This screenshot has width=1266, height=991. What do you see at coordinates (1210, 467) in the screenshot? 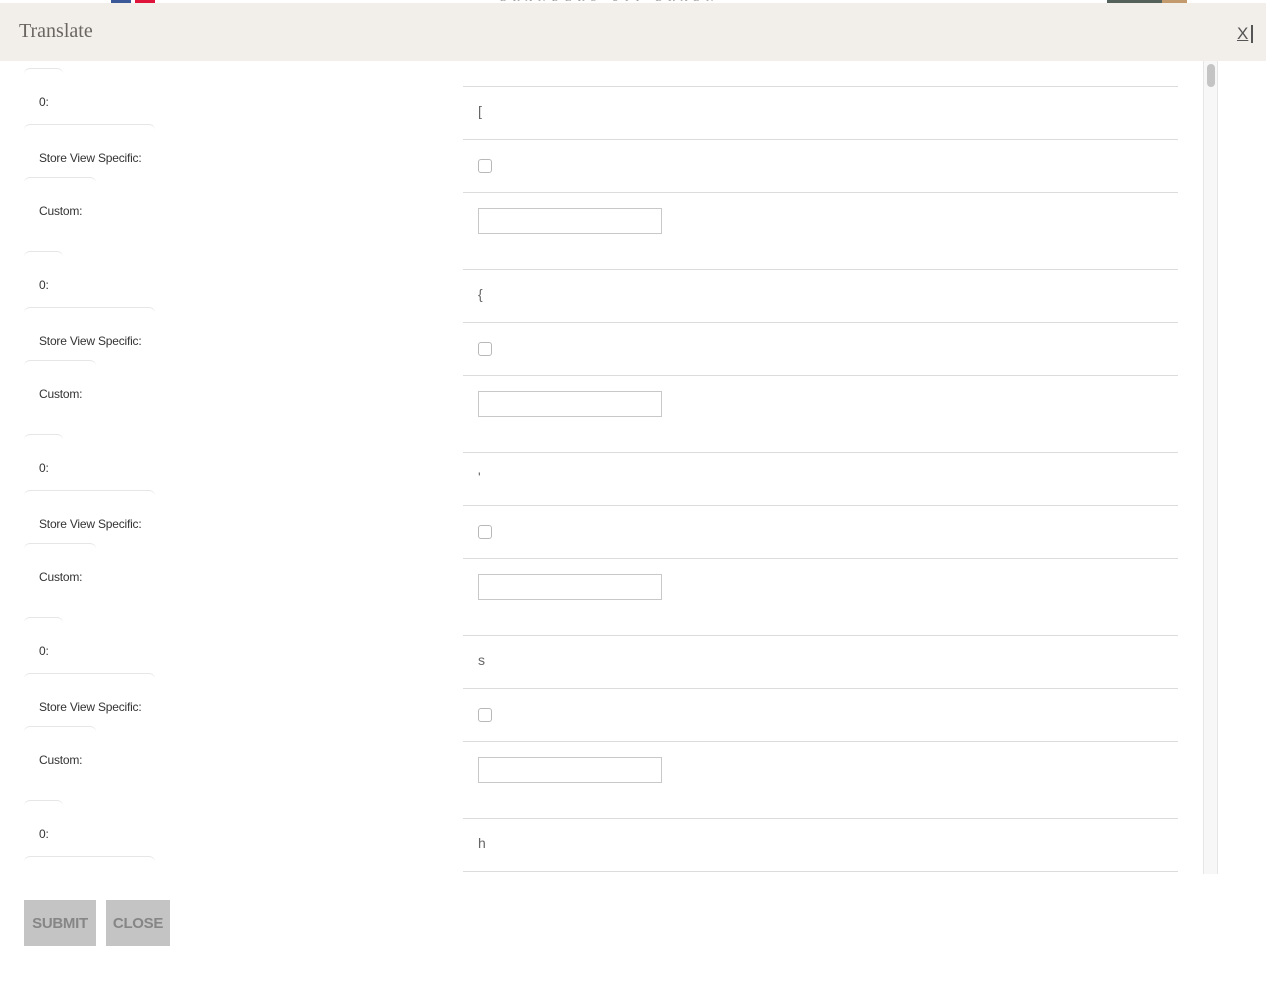
I see `scrollbar` at bounding box center [1210, 467].